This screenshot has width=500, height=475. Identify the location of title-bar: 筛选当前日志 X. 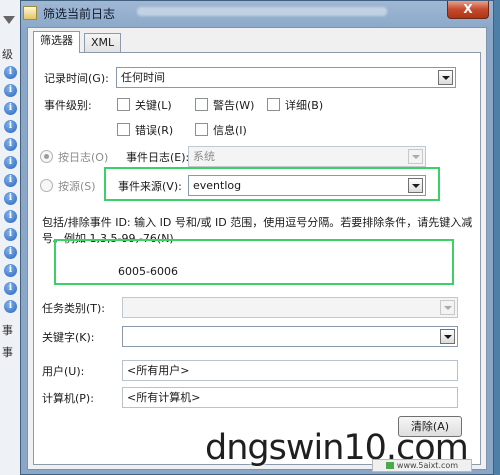
(257, 14).